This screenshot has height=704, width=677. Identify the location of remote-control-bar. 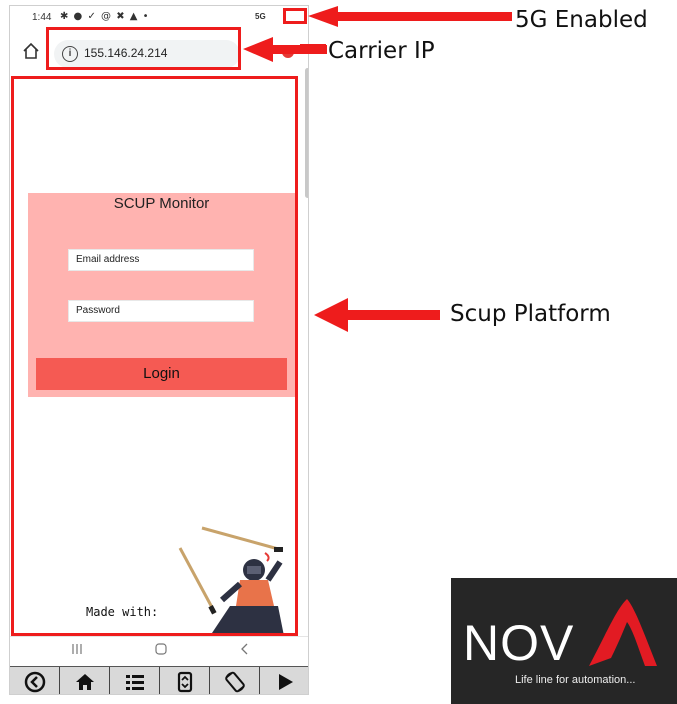
(159, 680).